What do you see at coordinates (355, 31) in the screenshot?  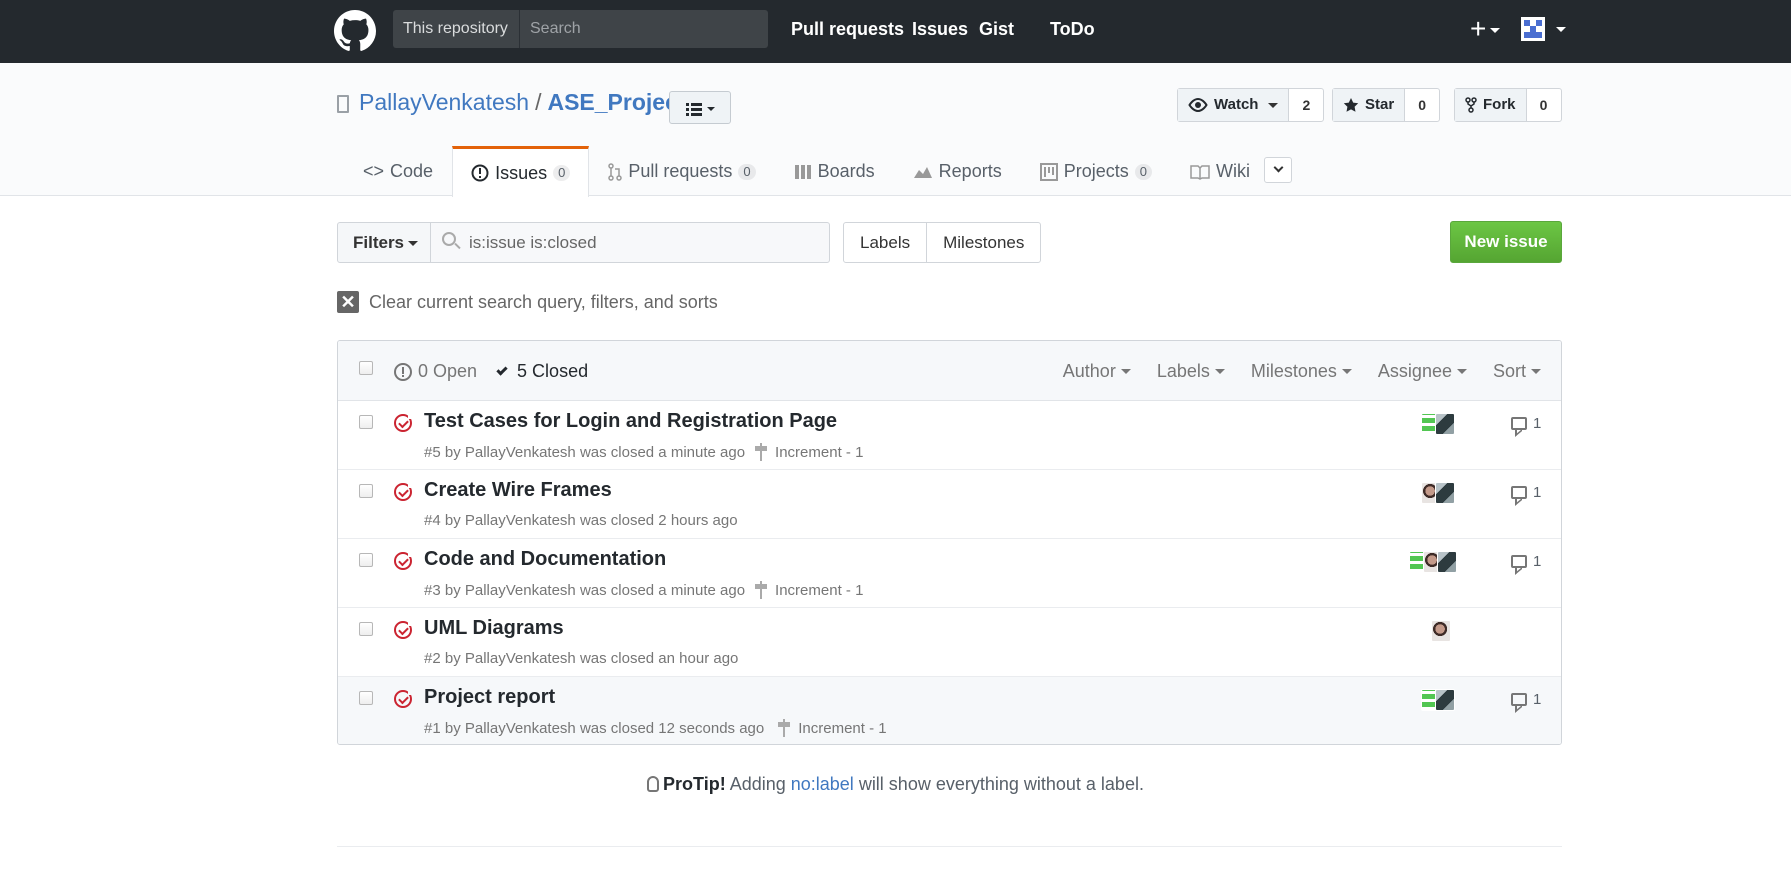 I see `github-logo-icon` at bounding box center [355, 31].